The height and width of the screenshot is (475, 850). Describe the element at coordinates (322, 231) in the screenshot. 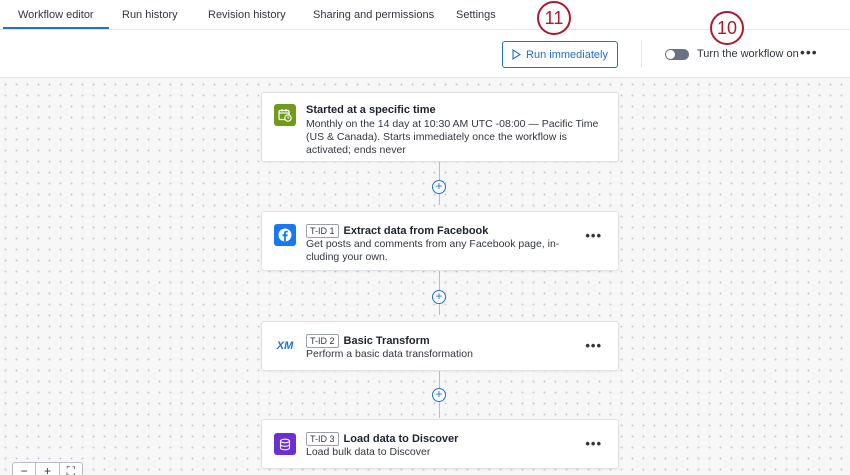

I see `task-id-badge: T-ID 1` at that location.